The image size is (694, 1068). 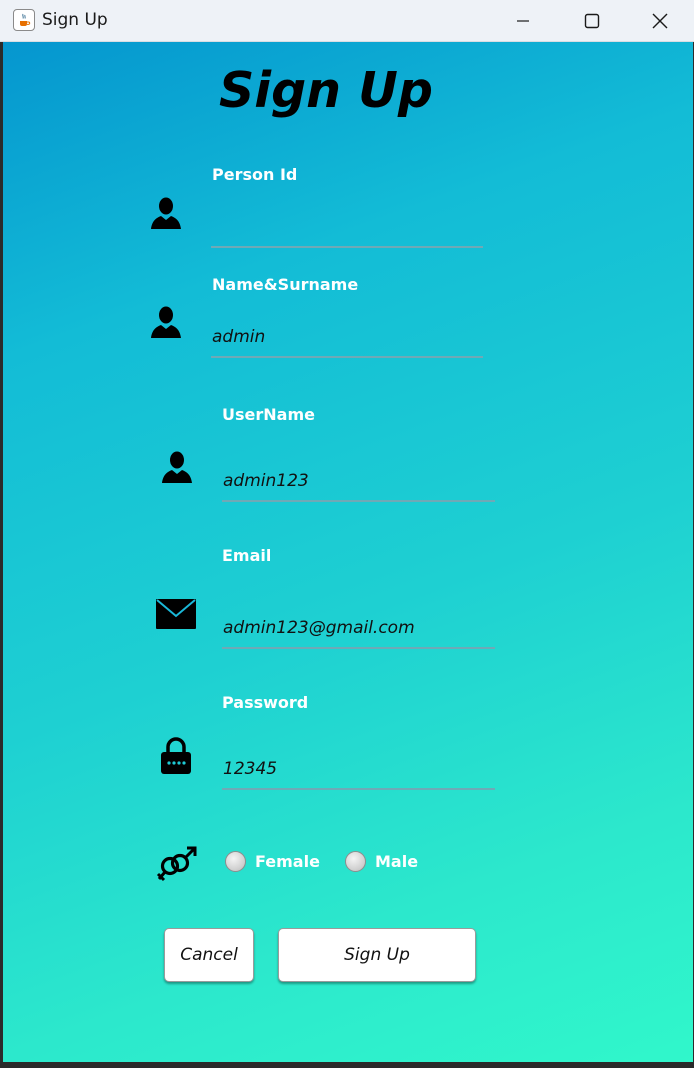 I want to click on envelope-icon, so click(x=176, y=616).